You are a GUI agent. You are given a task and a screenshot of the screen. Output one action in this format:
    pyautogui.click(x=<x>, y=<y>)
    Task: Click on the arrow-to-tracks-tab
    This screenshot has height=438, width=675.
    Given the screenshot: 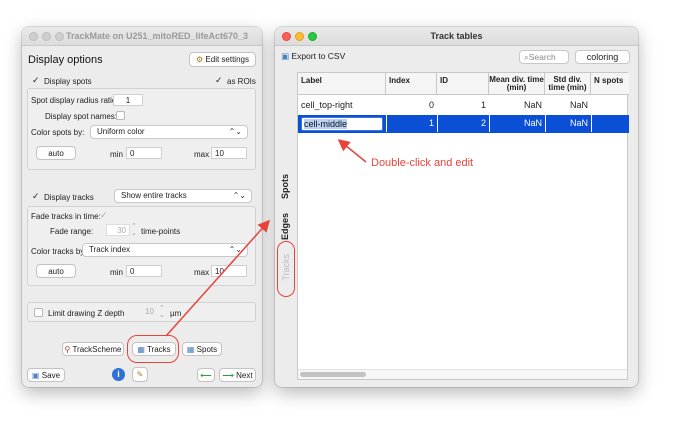 What is the action you would take?
    pyautogui.click(x=218, y=278)
    